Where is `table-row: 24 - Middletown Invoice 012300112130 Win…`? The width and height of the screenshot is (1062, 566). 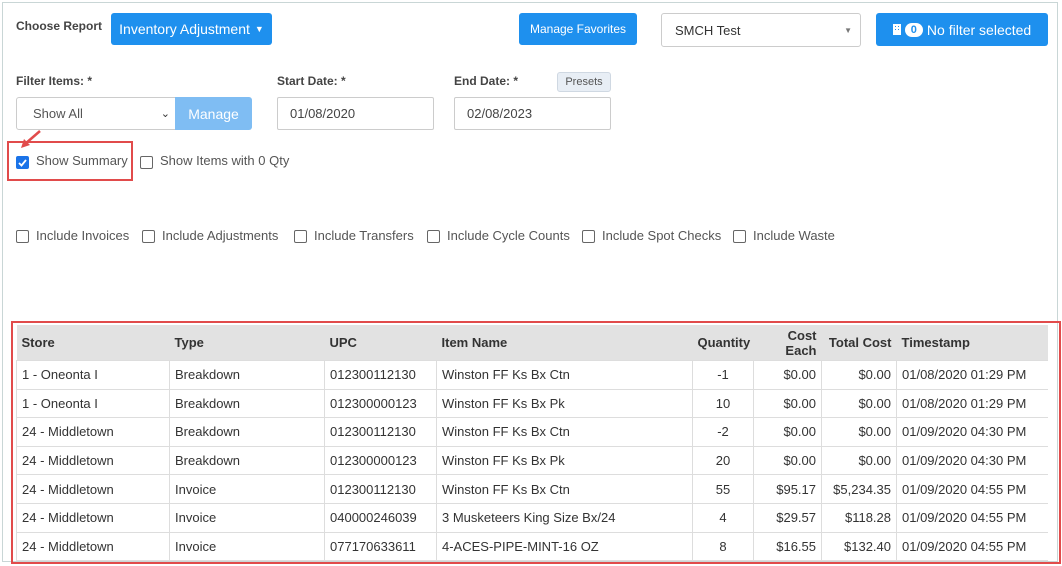 table-row: 24 - Middletown Invoice 012300112130 Win… is located at coordinates (532, 489).